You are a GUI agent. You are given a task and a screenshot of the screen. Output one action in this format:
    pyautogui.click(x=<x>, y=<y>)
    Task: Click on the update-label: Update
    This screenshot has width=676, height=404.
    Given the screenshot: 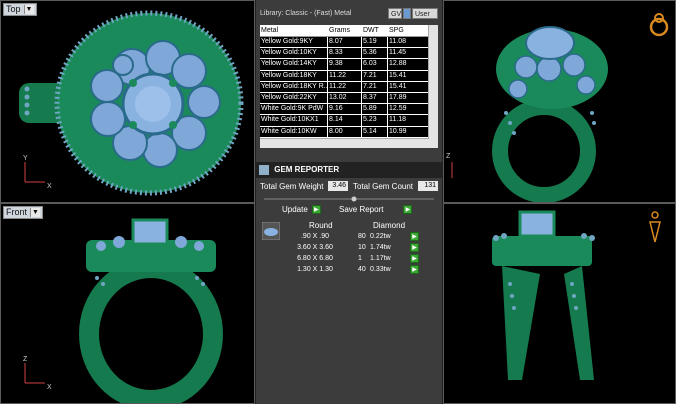 What is the action you would take?
    pyautogui.click(x=295, y=209)
    